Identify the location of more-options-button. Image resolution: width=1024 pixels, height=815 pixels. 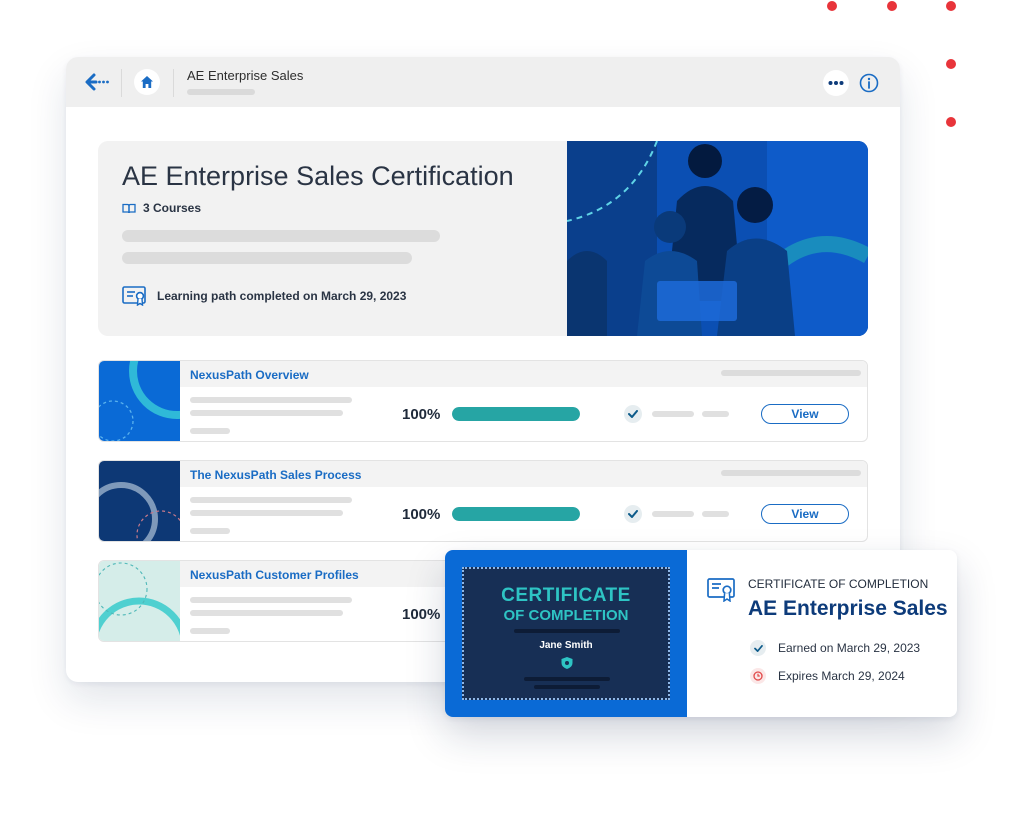
(836, 83).